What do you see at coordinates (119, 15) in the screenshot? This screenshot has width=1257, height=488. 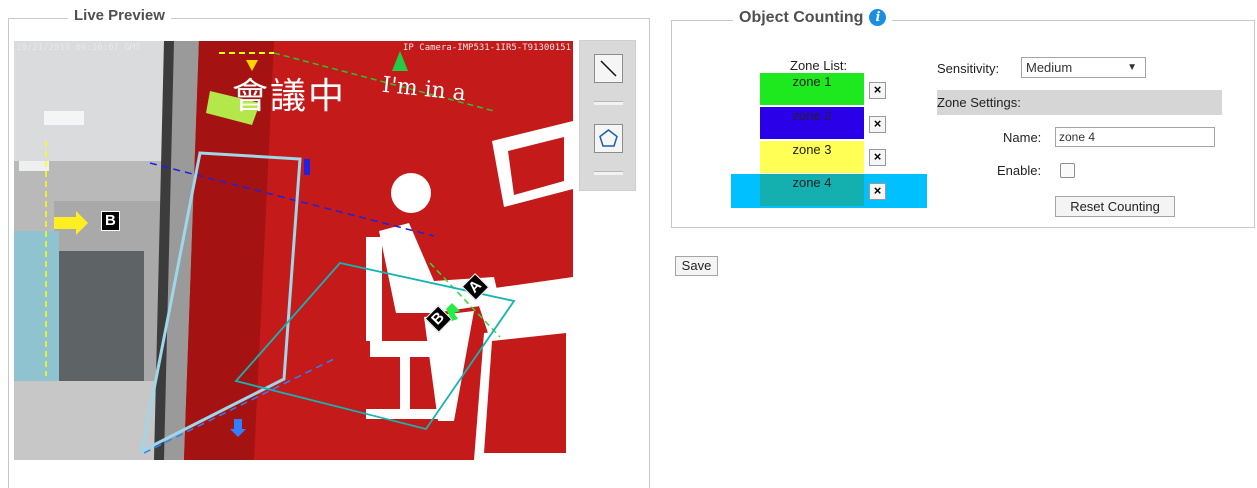 I see `live-preview-title: Live Preview` at bounding box center [119, 15].